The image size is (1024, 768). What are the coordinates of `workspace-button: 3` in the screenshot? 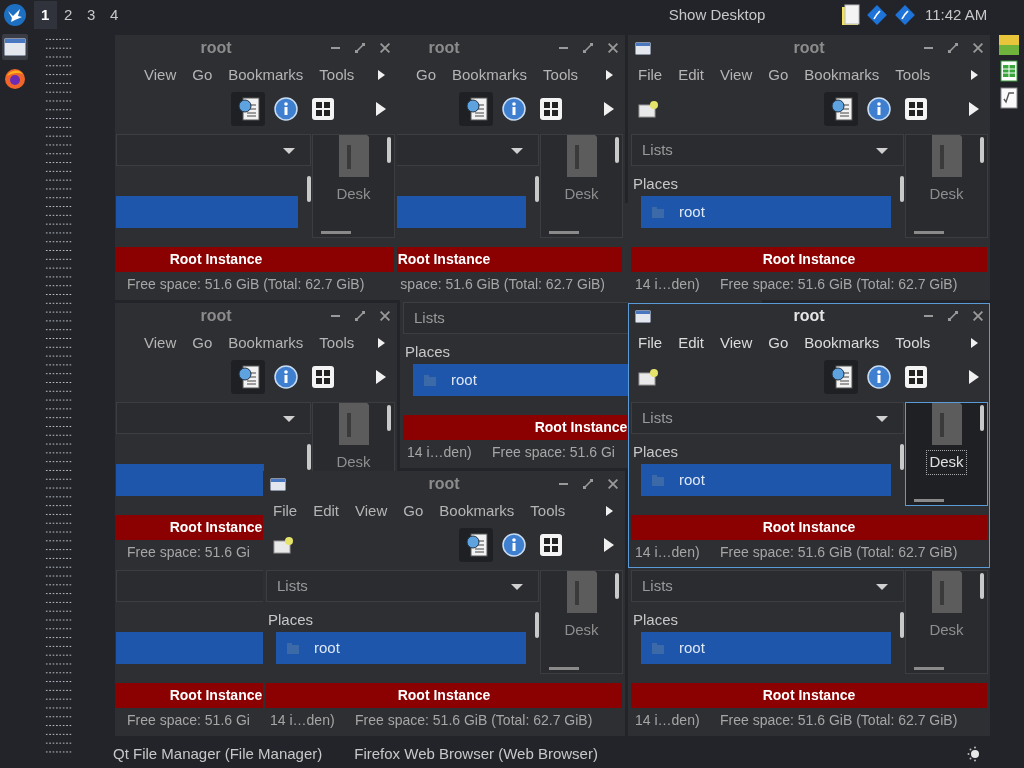 It's located at (91, 15).